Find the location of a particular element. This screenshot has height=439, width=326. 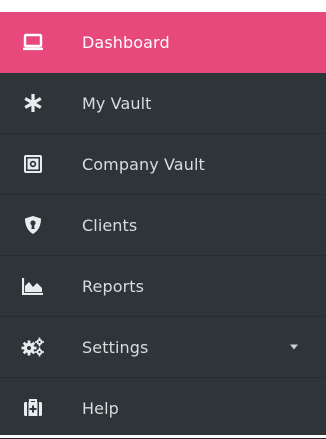

sidebar-item-company-vault: Company Vault is located at coordinates (163, 164).